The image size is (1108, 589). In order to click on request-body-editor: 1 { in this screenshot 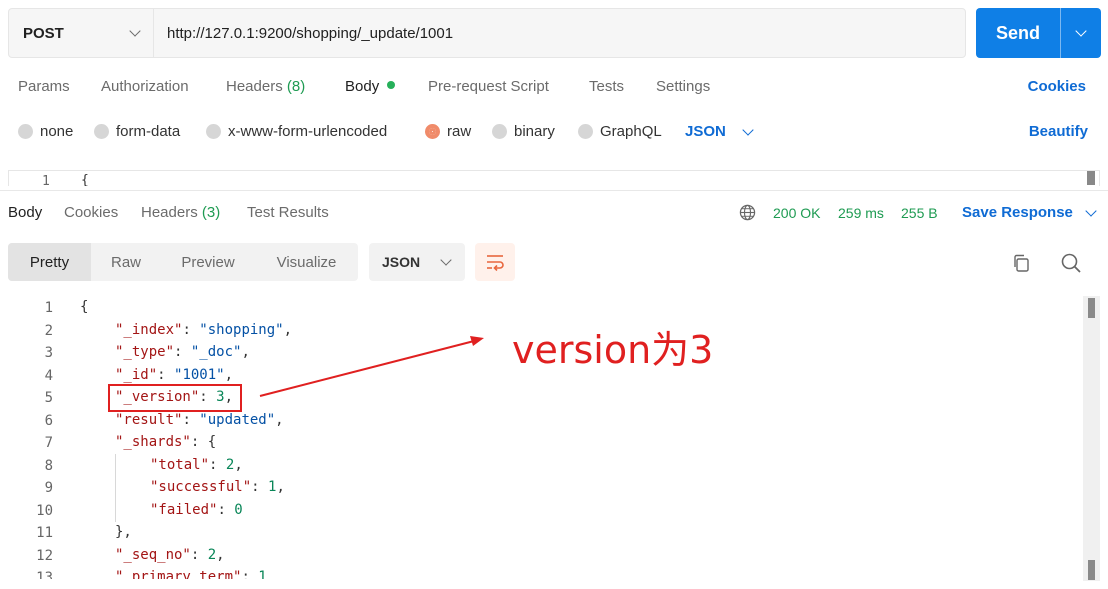, I will do `click(554, 178)`.